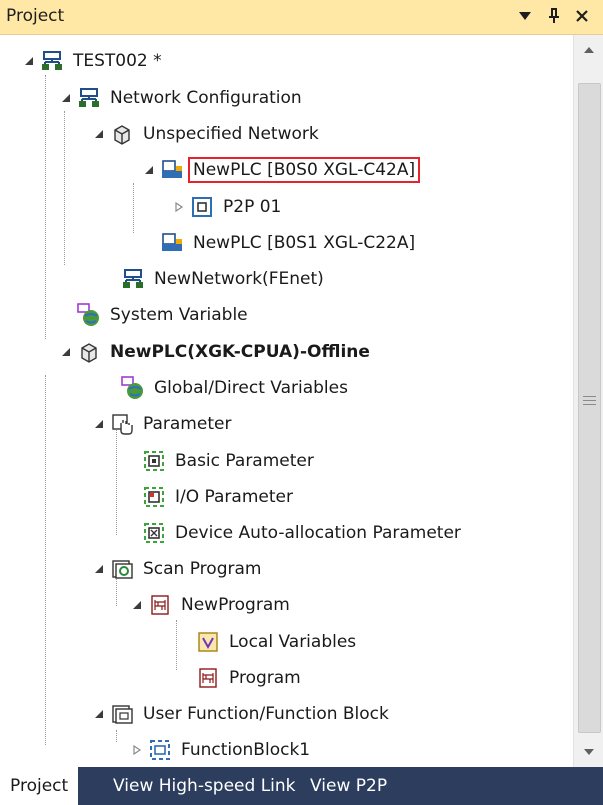 The width and height of the screenshot is (603, 805). What do you see at coordinates (117, 61) in the screenshot?
I see `tree-label: TEST002 *` at bounding box center [117, 61].